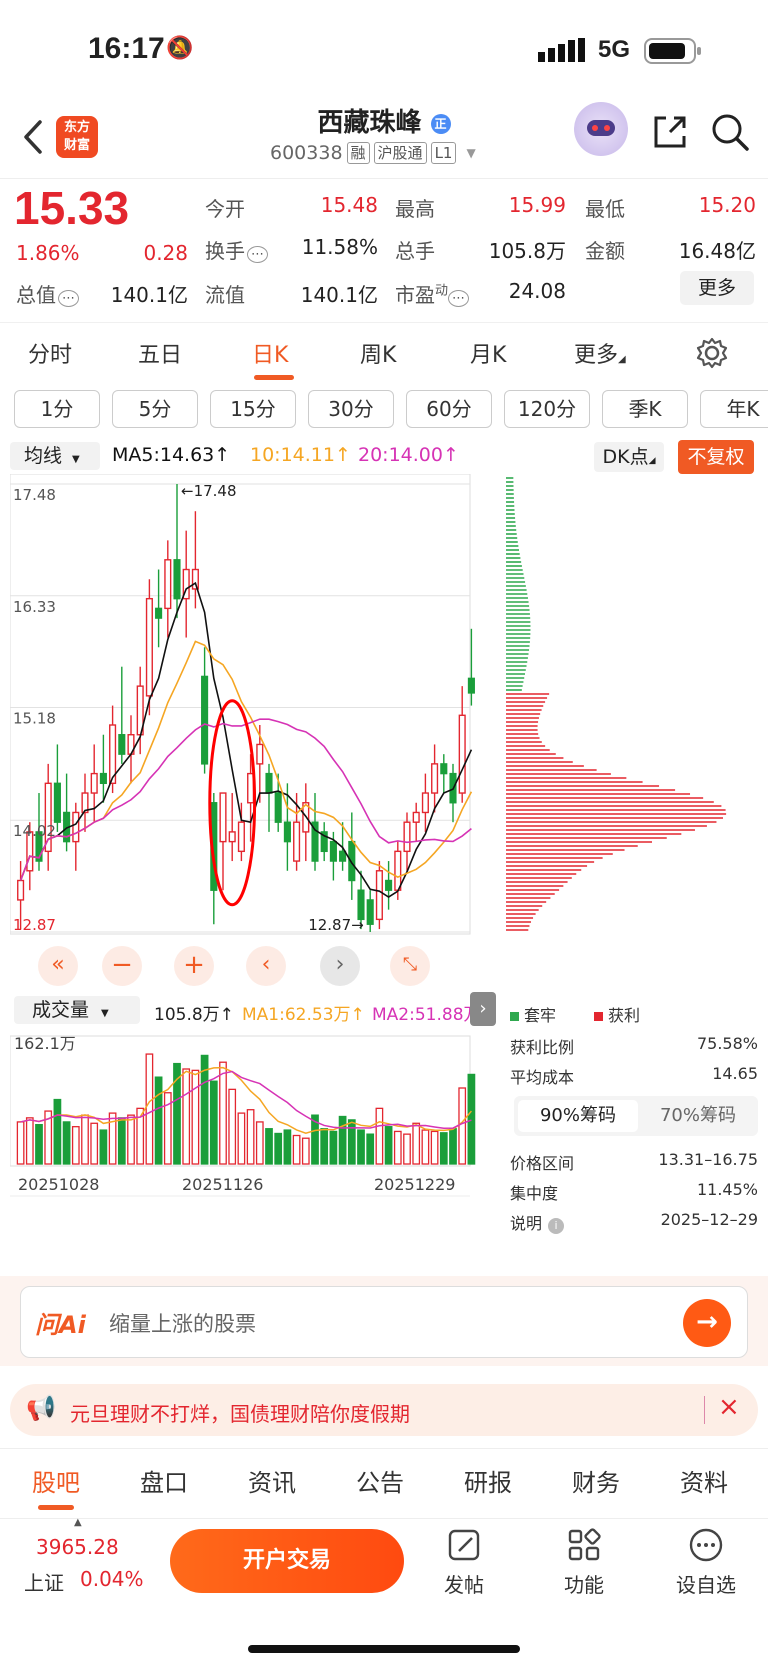 The image size is (768, 1666). Describe the element at coordinates (272, 1480) in the screenshot. I see `tab-news: 资讯` at that location.